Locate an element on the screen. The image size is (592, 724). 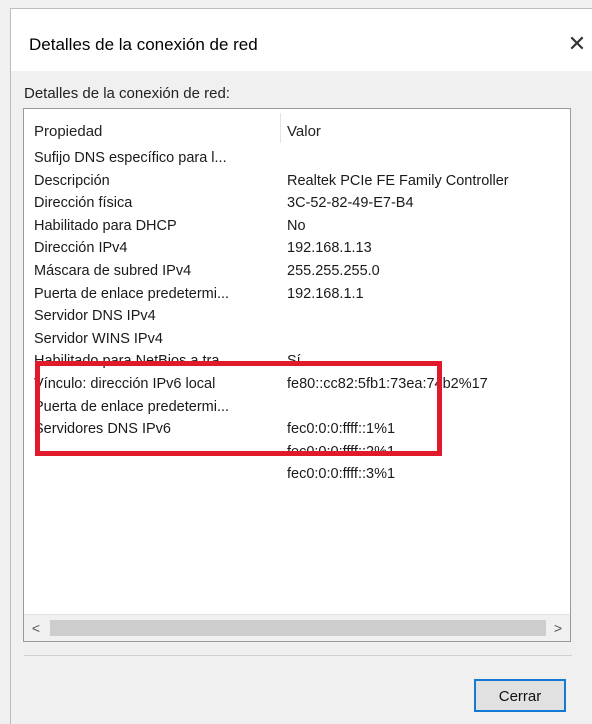
column-header-property: Propiedad is located at coordinates (68, 131).